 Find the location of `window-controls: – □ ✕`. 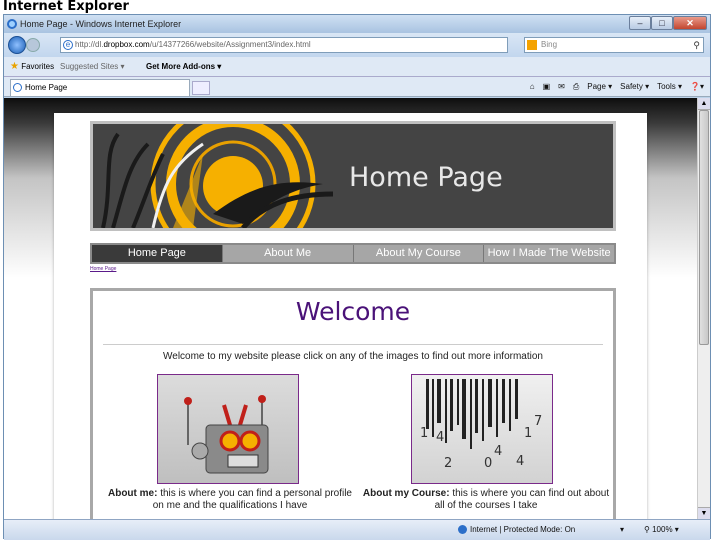

window-controls: – □ ✕ is located at coordinates (668, 23).